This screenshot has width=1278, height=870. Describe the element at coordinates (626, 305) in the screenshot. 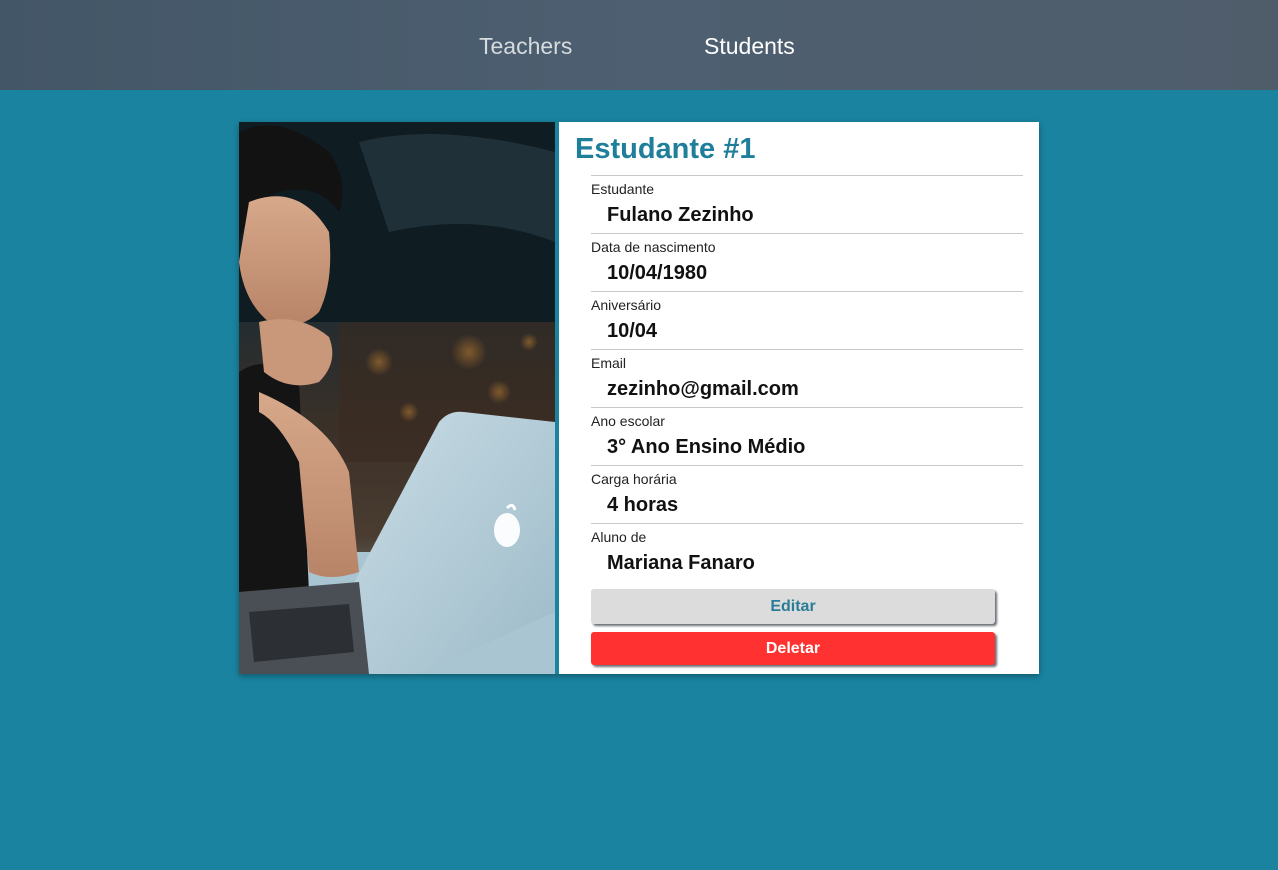

I see `field-label: Aniversário` at that location.